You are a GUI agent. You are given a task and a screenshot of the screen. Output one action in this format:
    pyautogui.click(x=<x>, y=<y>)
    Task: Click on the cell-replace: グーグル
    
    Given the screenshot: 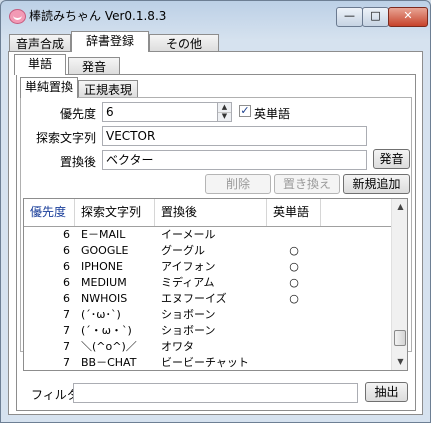 What is the action you would take?
    pyautogui.click(x=183, y=250)
    